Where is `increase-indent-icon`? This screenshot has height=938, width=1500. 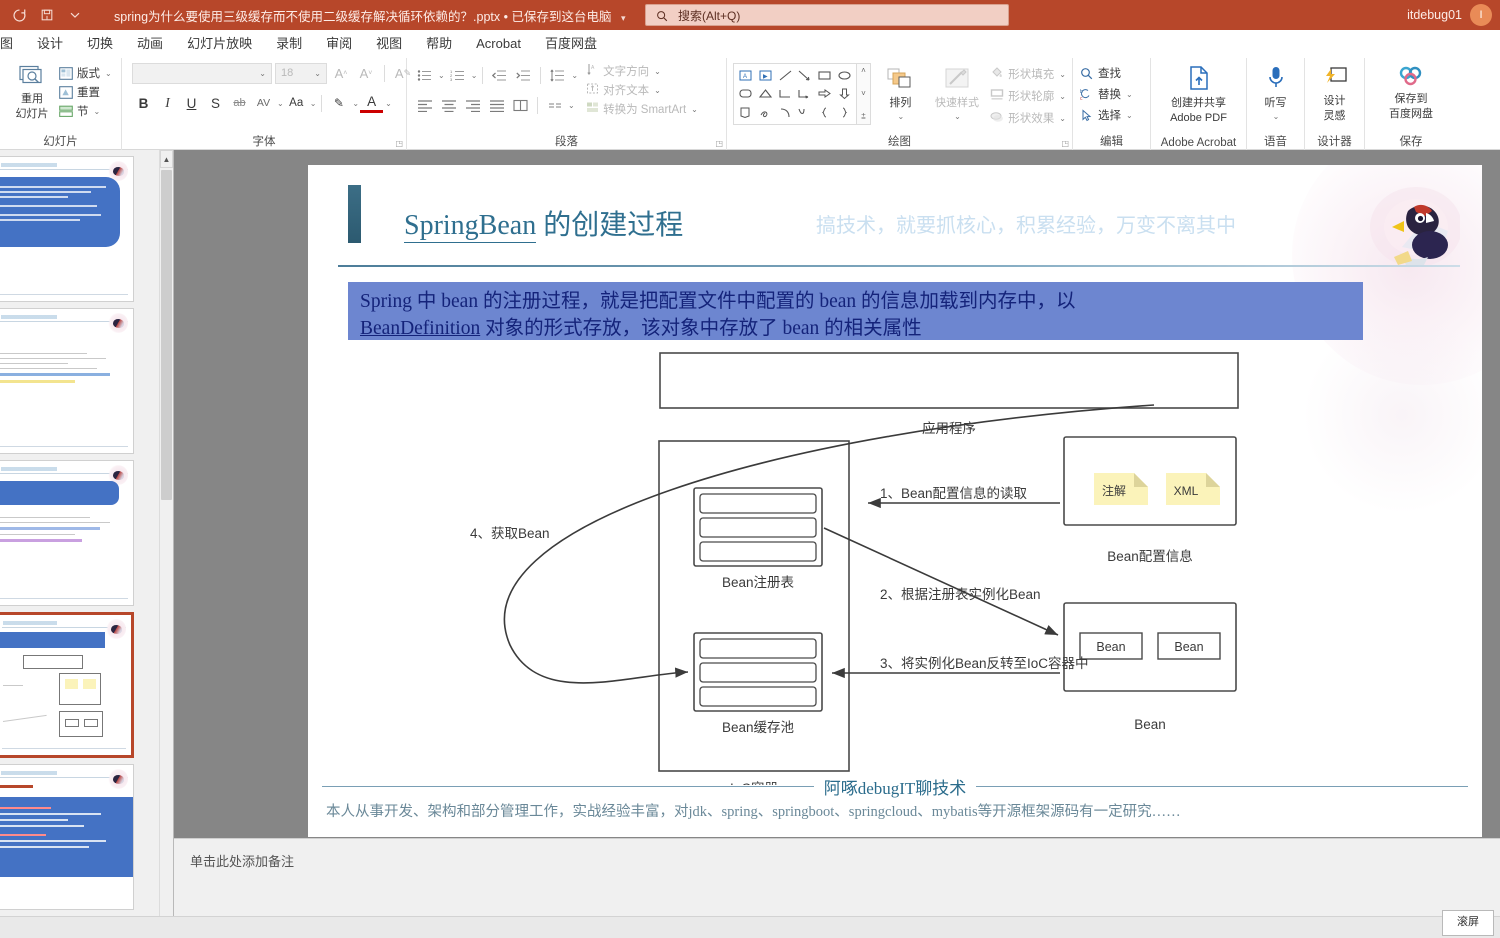
increase-indent-icon is located at coordinates (523, 75).